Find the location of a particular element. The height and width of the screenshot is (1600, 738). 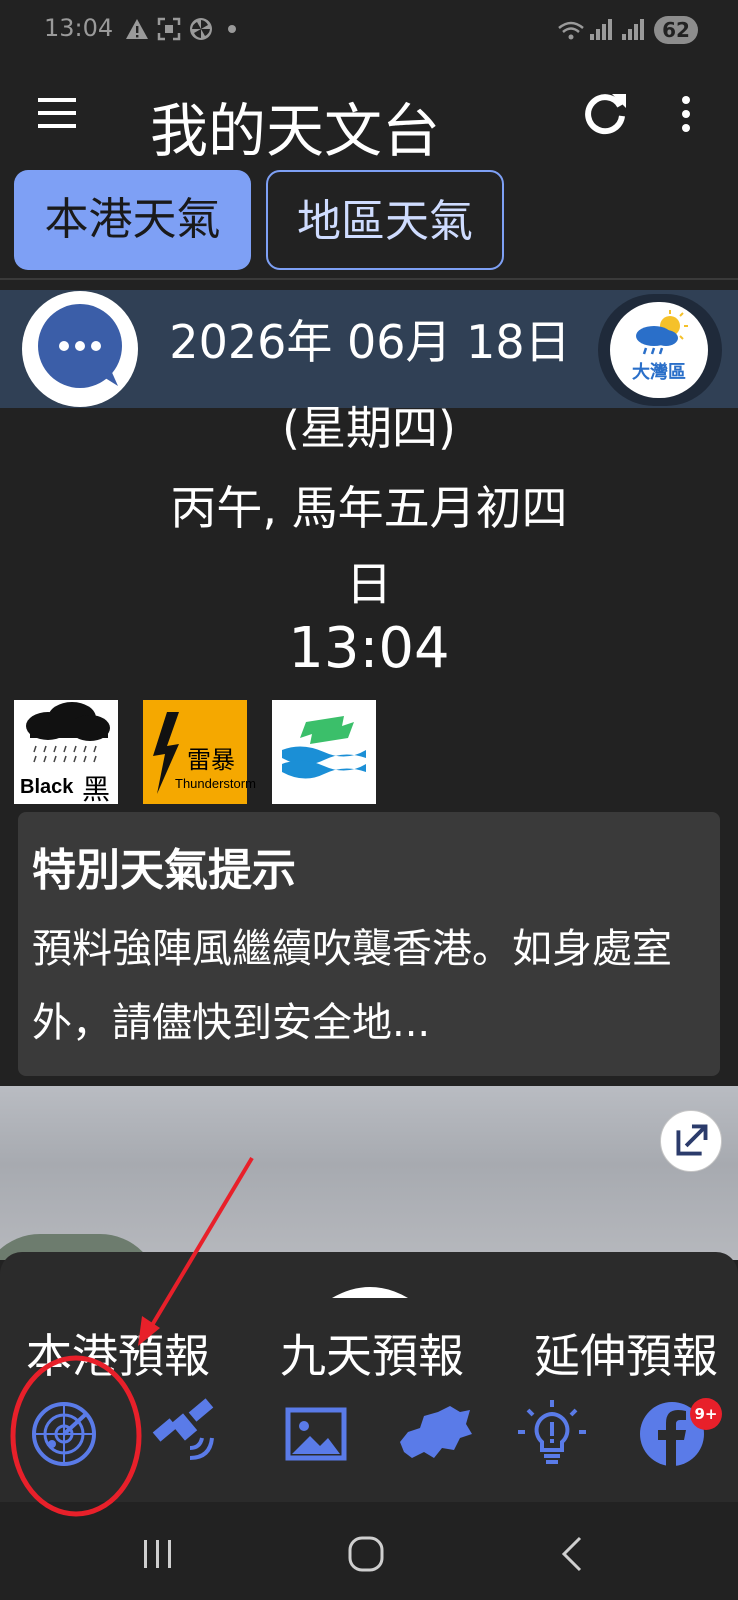

warning-icon is located at coordinates (137, 29).